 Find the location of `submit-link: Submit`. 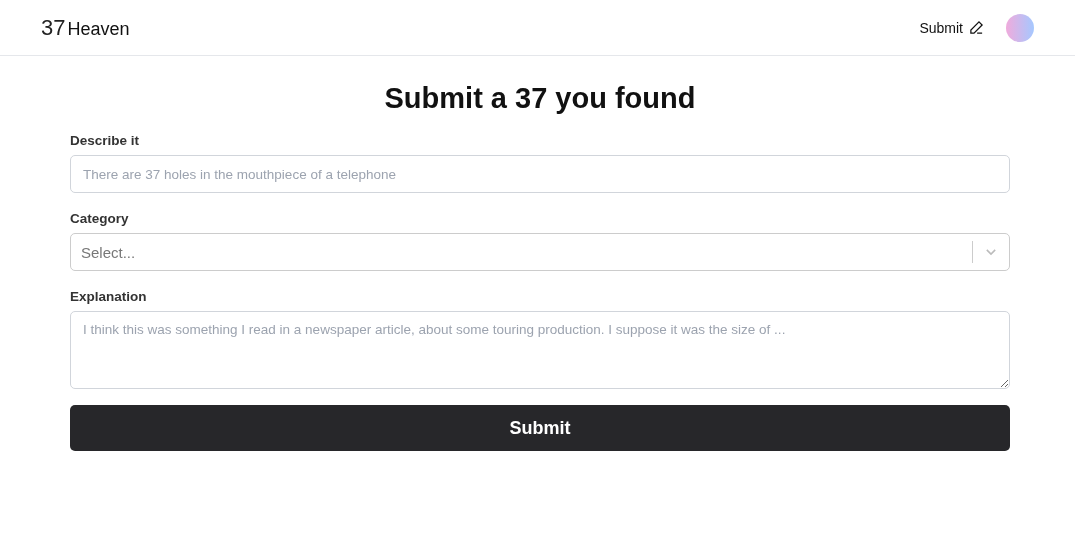

submit-link: Submit is located at coordinates (951, 27).